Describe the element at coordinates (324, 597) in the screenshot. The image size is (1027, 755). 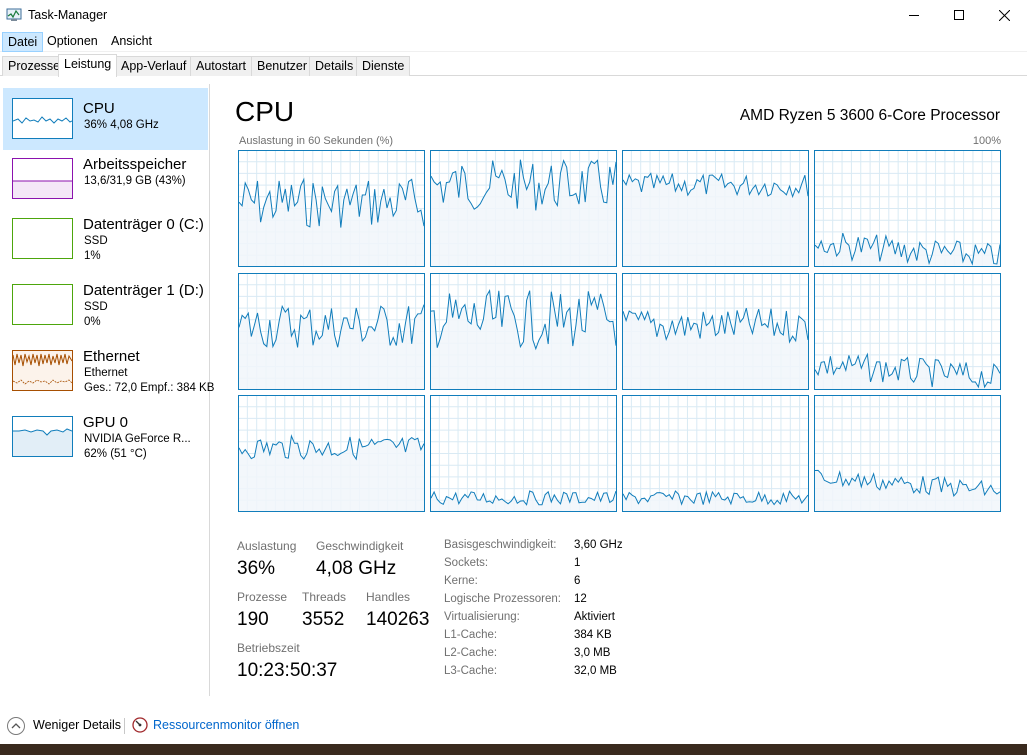
I see `threads-label: Threads` at that location.